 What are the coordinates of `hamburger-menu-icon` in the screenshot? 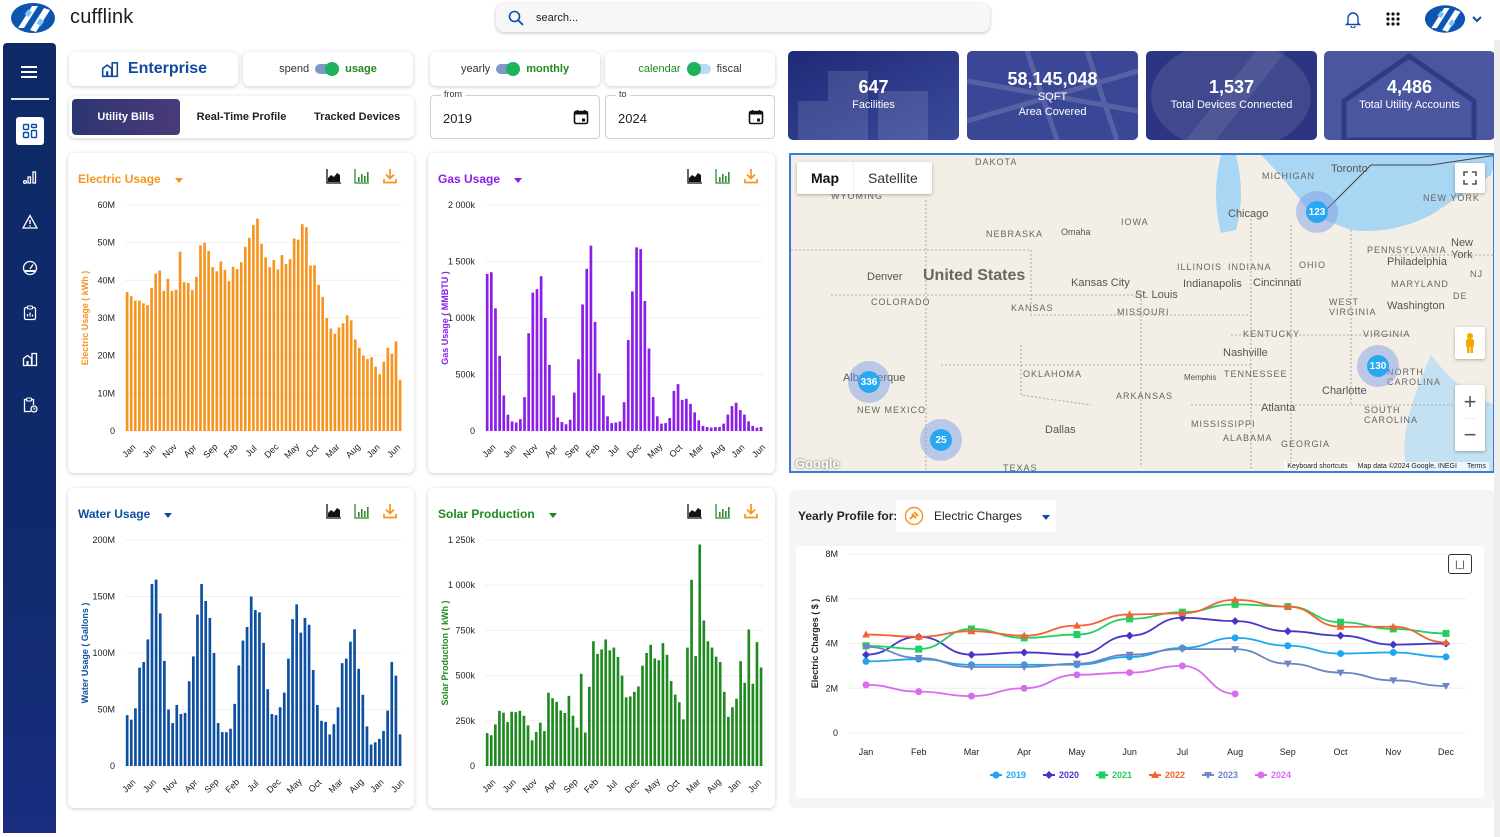 It's located at (29, 72).